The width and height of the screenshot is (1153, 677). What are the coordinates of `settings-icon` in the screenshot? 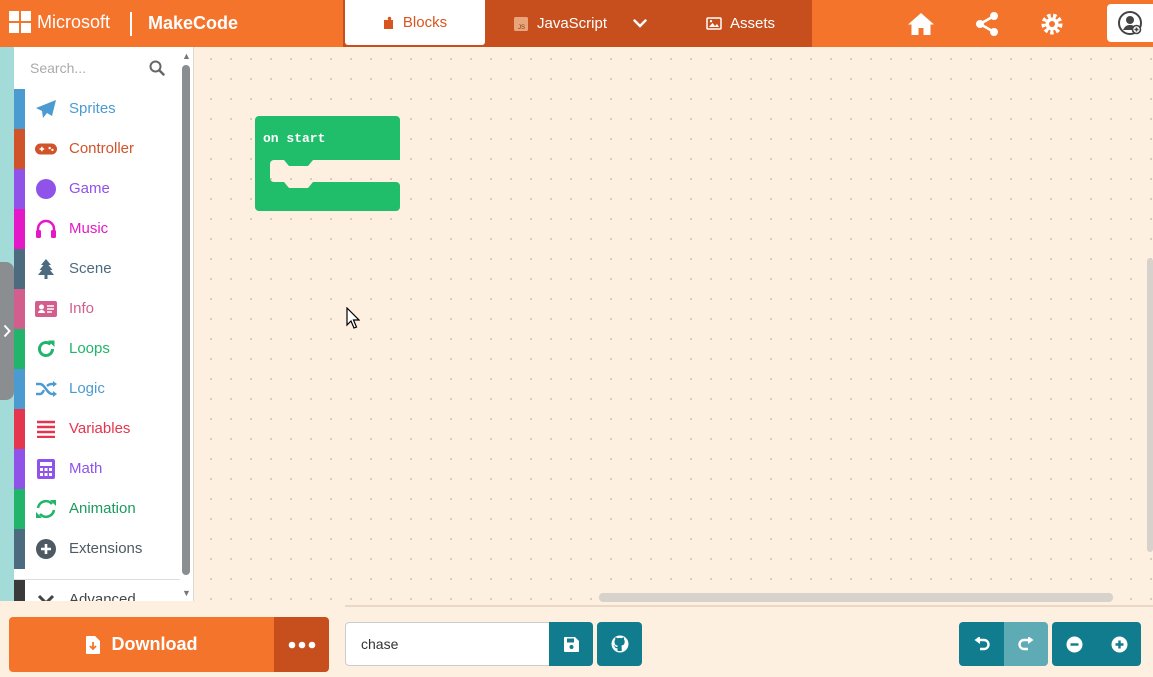 It's located at (1052, 23).